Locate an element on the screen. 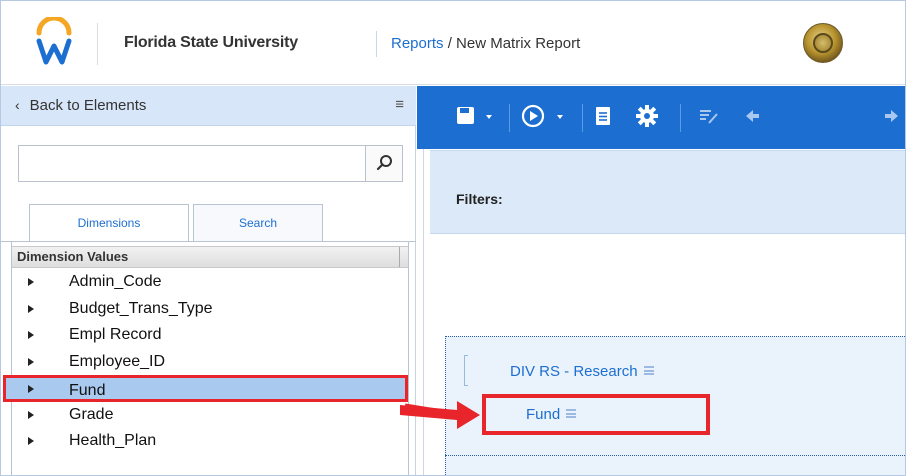 This screenshot has height=476, width=906. edit-icon is located at coordinates (709, 116).